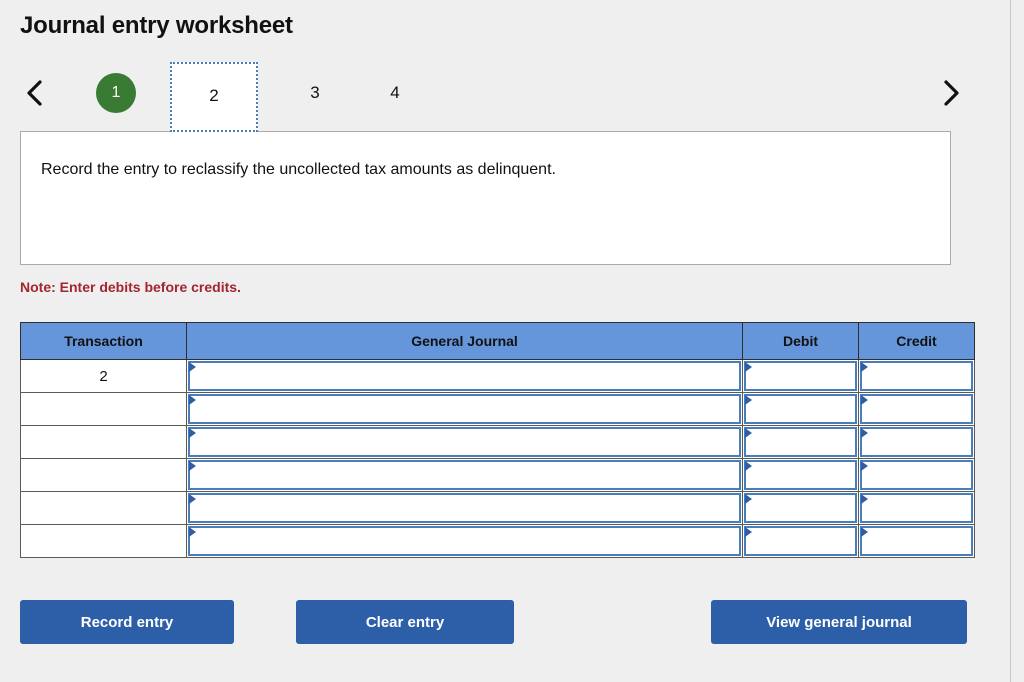 The image size is (1024, 682). What do you see at coordinates (1018, 341) in the screenshot?
I see `right-gutter` at bounding box center [1018, 341].